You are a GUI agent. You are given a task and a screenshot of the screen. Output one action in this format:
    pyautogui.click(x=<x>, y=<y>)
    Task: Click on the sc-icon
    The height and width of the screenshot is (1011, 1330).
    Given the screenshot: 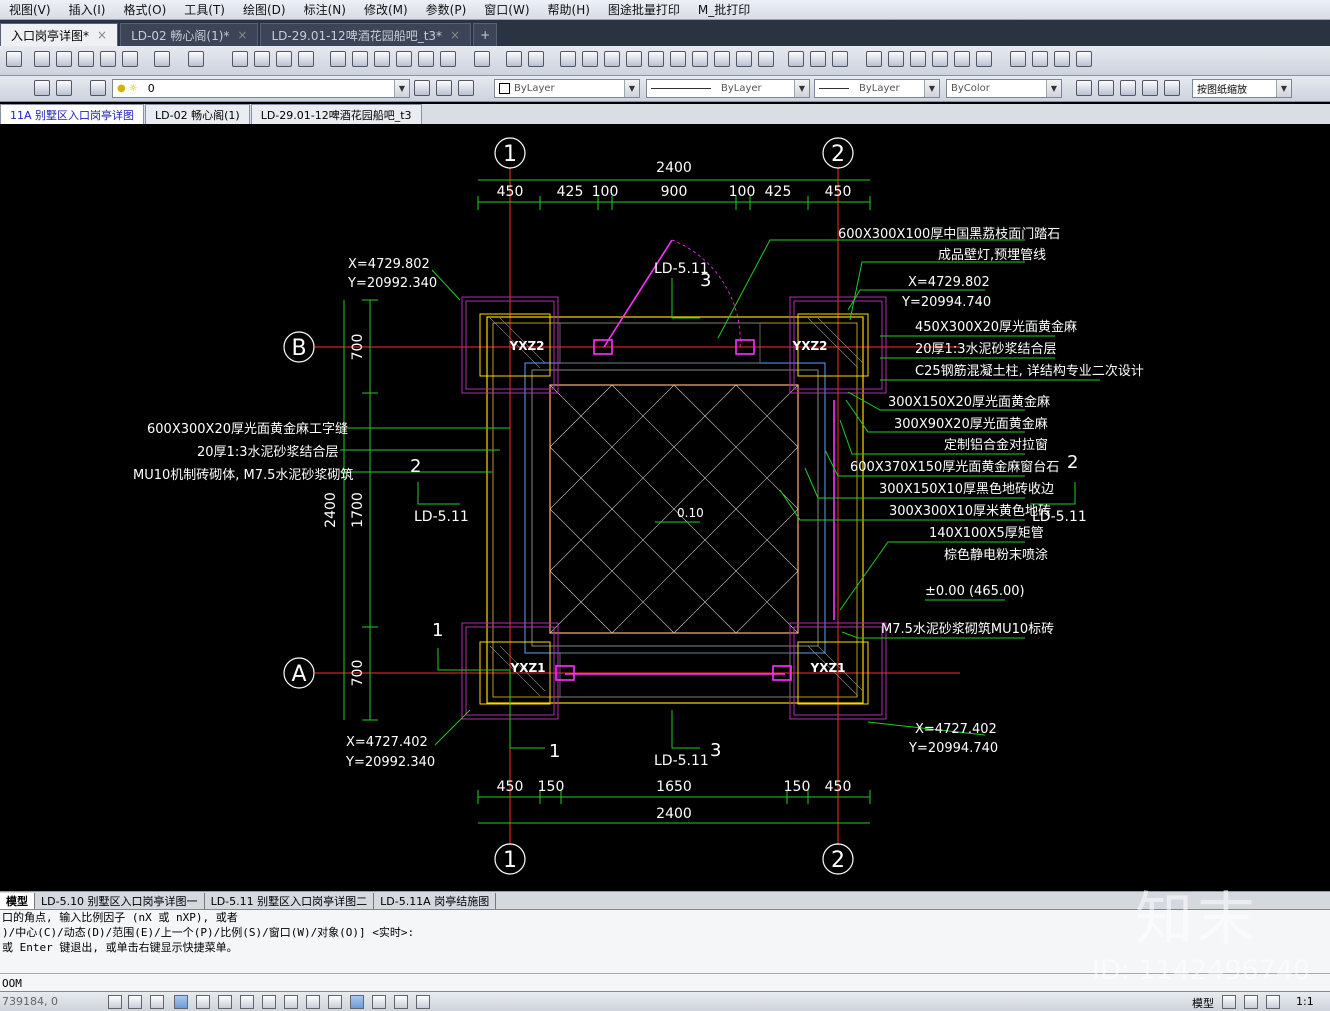 What is the action you would take?
    pyautogui.click(x=401, y=1002)
    